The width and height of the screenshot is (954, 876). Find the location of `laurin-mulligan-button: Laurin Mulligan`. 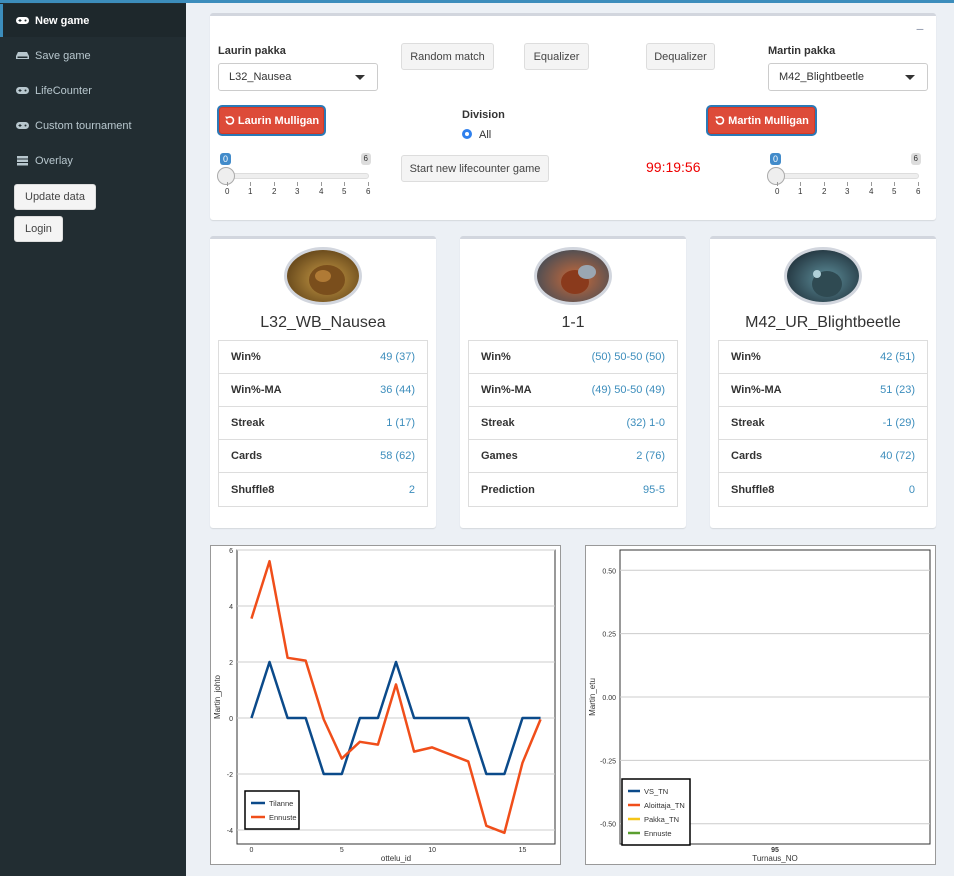

laurin-mulligan-button: Laurin Mulligan is located at coordinates (271, 120).